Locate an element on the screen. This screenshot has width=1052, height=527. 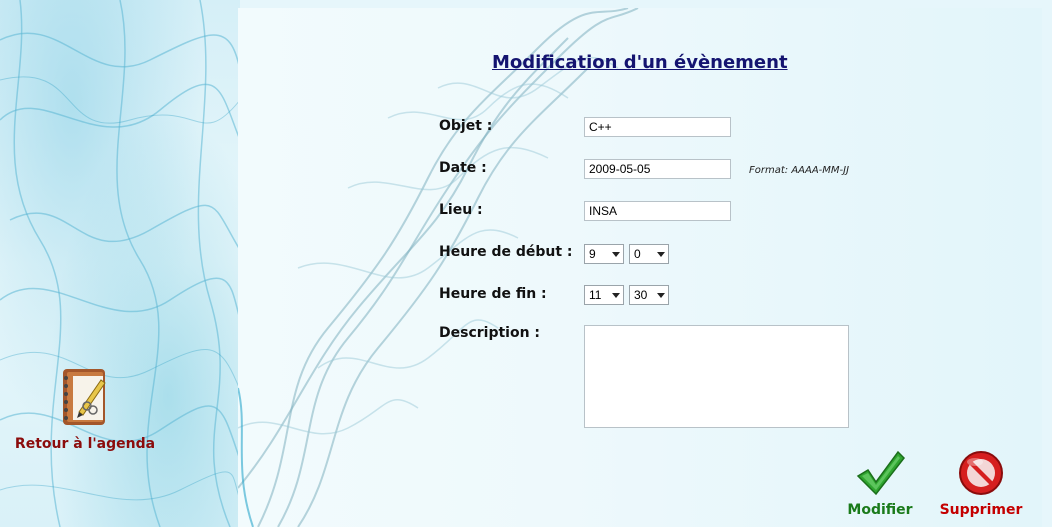
date-label: Date : is located at coordinates (463, 168).